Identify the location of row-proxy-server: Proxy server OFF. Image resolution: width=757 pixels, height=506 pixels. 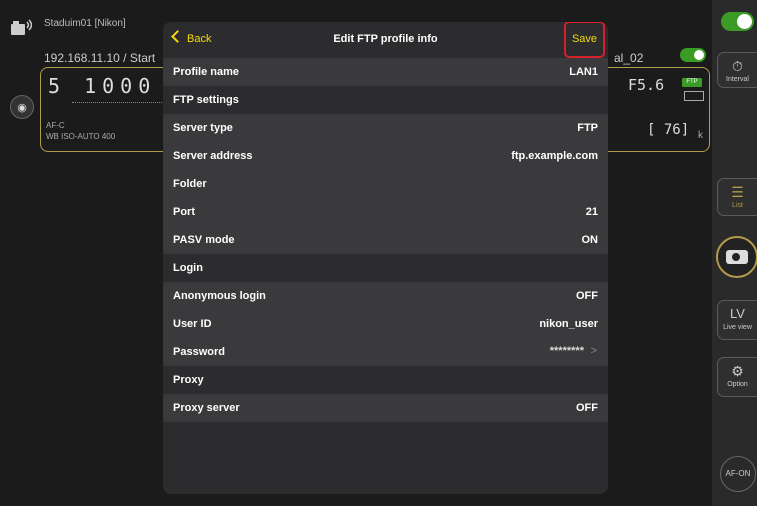
(385, 408).